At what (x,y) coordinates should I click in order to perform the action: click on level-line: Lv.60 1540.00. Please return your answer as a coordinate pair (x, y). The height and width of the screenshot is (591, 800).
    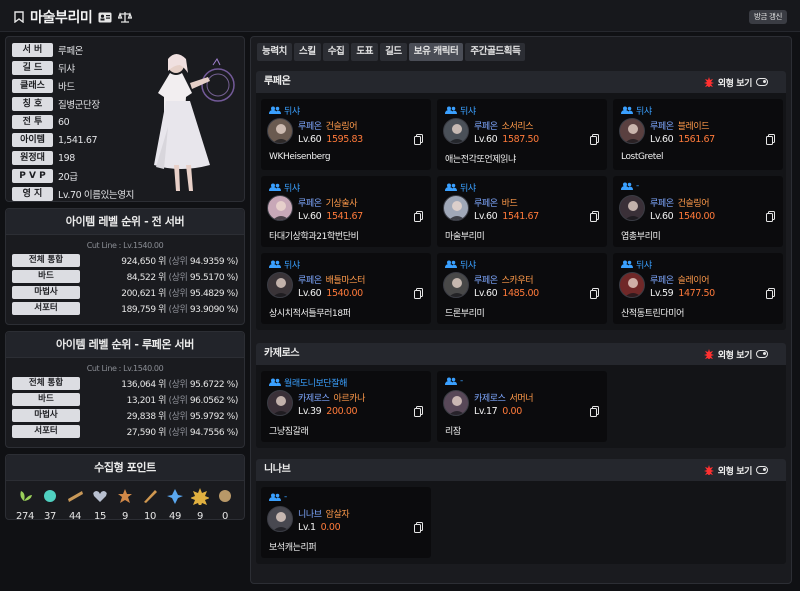
    Looking at the image, I should click on (330, 293).